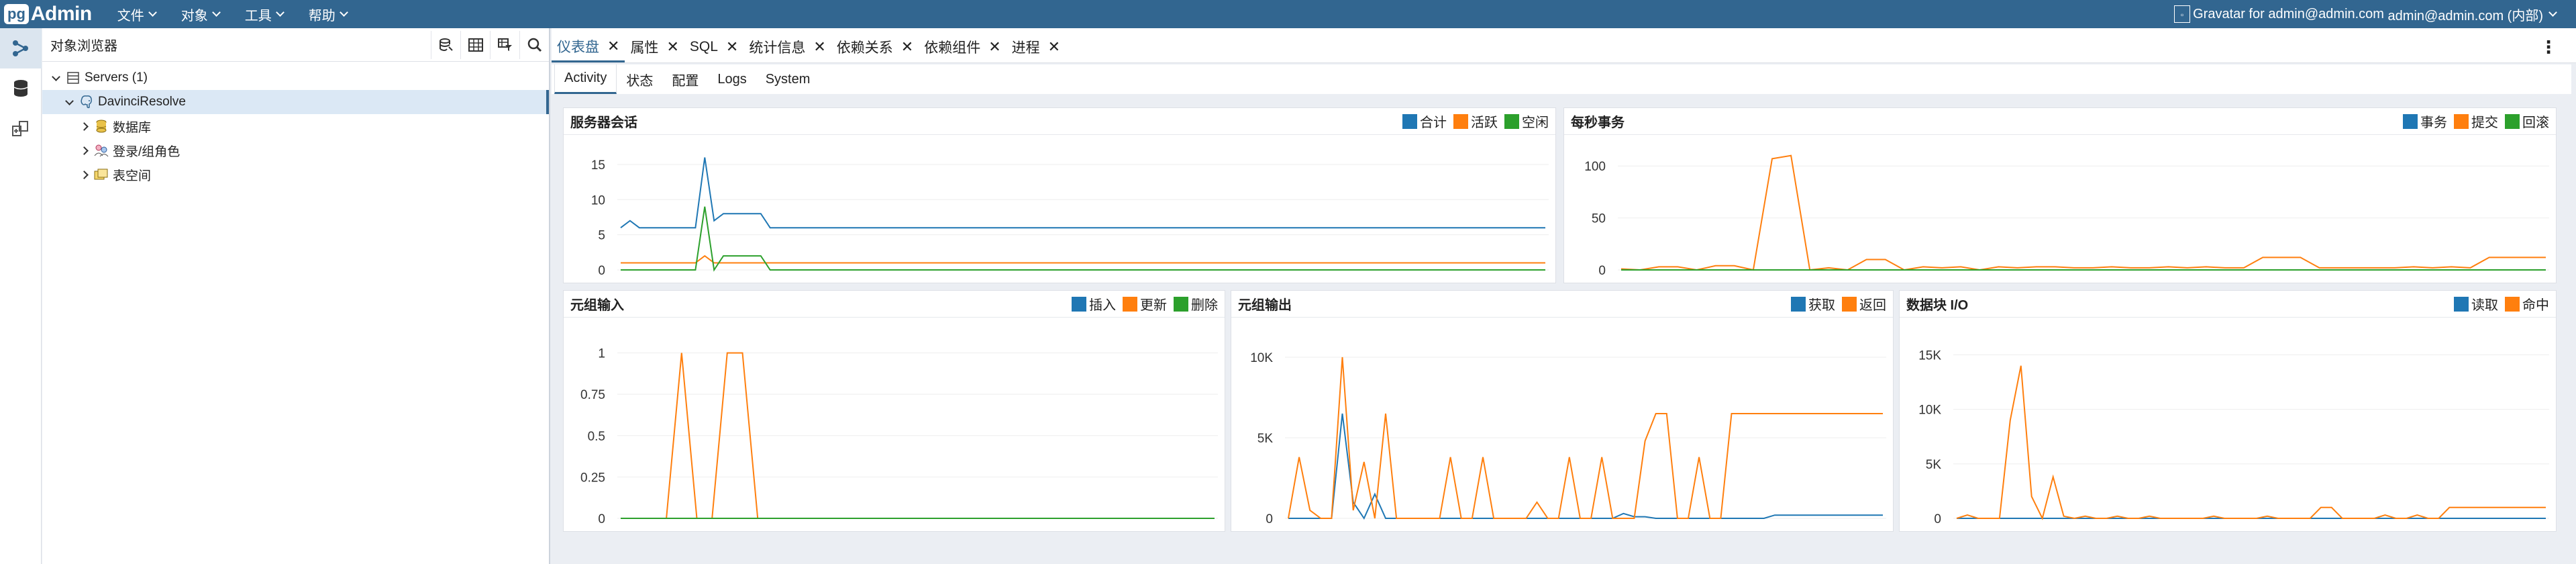  I want to click on chart-panel-tuples-out: 元组输出 获取 返回 0 5K 10K, so click(1562, 411).